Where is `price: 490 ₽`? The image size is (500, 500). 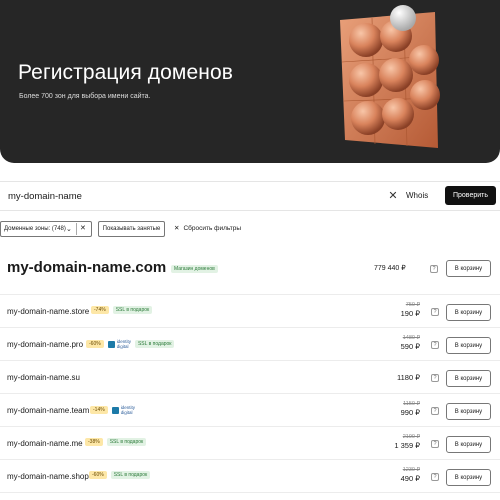
price: 490 ₽ is located at coordinates (410, 478).